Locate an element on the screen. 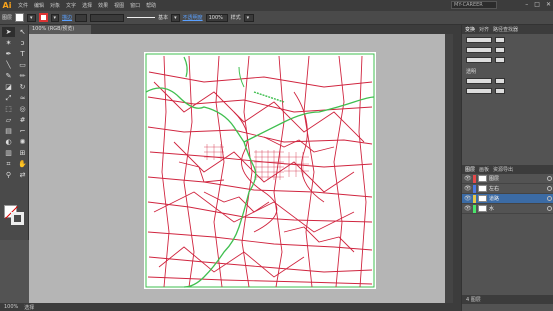 This screenshot has height=311, width=553. stroke-swatch is located at coordinates (43, 17).